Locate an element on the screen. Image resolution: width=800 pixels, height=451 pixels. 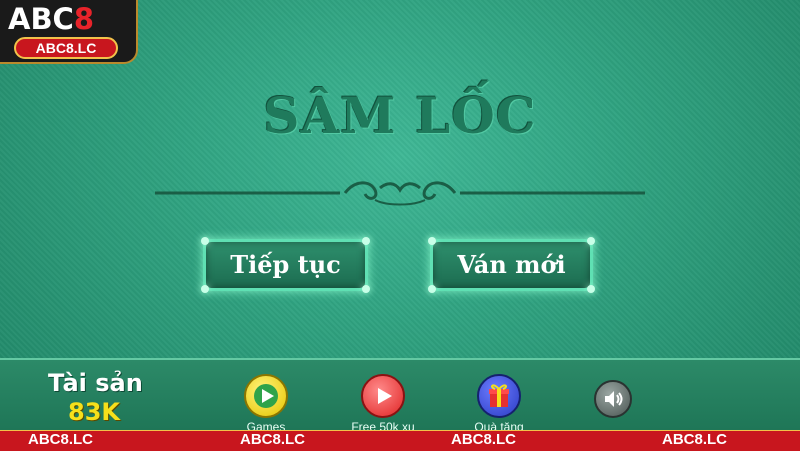
logo-wordmark: ABC8 is located at coordinates (51, 19).